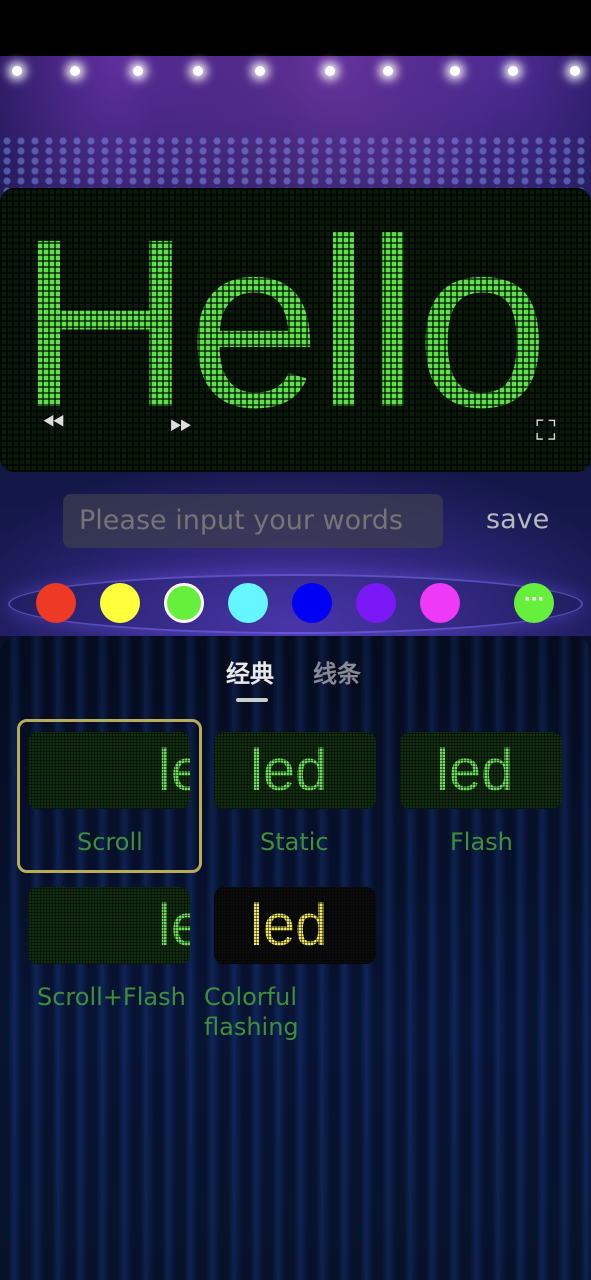 Image resolution: width=591 pixels, height=1280 pixels. I want to click on save-button: save, so click(517, 519).